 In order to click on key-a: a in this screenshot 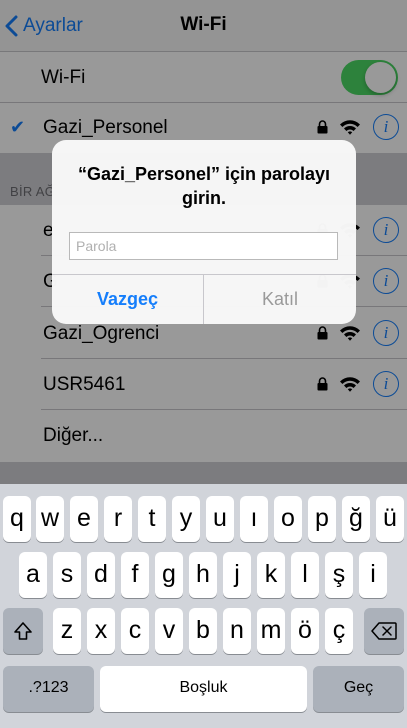, I will do `click(33, 575)`.